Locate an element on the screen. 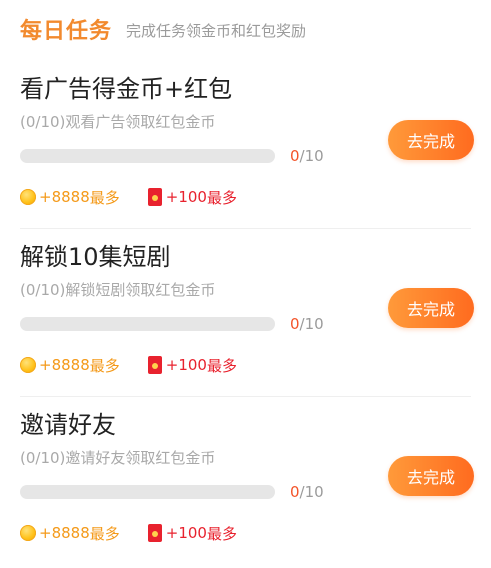 The width and height of the screenshot is (491, 568). section-header: 每日任务 完成任务领金币和红包奖励 is located at coordinates (163, 29).